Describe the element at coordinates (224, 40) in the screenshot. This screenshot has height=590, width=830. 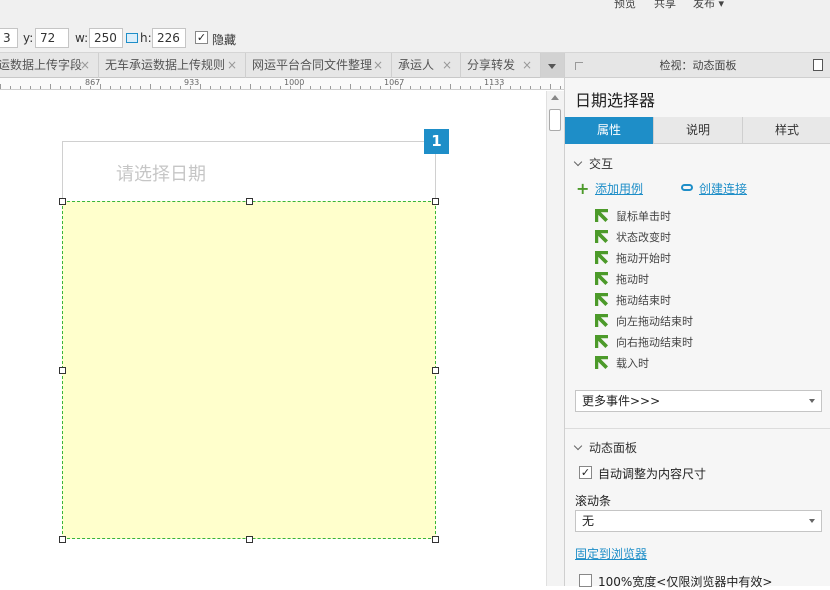
I see `hidden-label: 隐藏` at that location.